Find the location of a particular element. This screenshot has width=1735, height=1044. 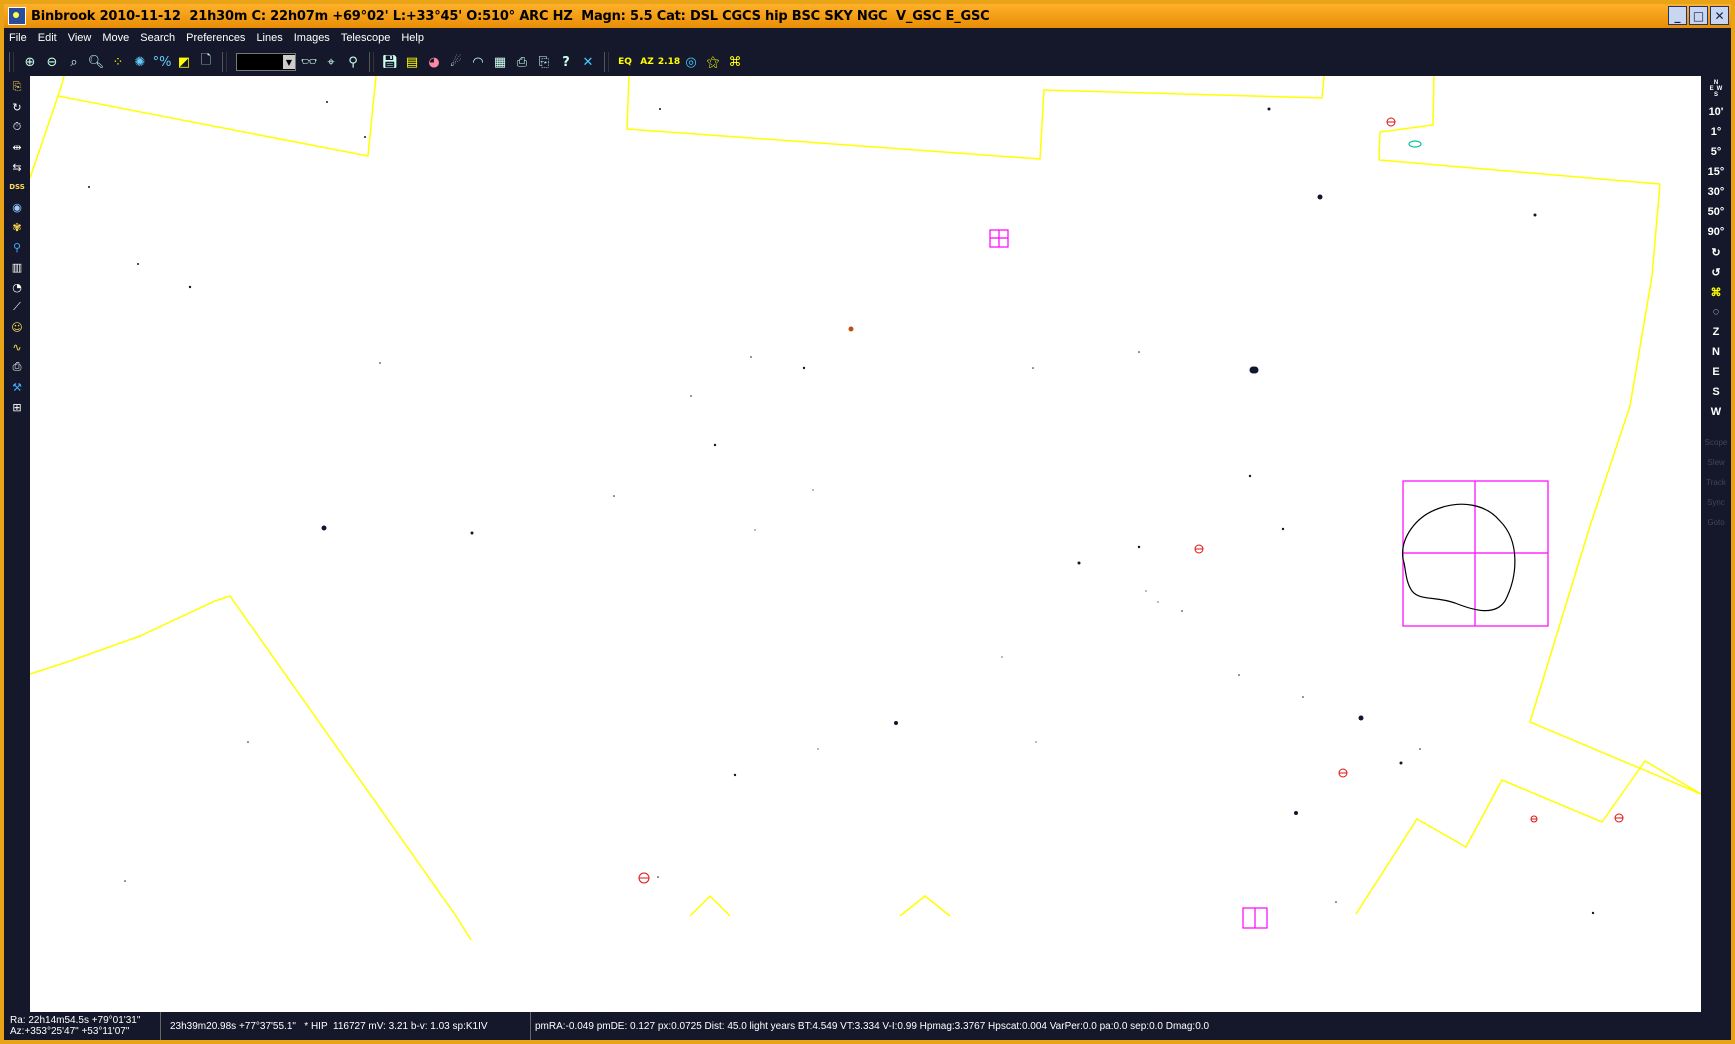

dial-icon: ◔ is located at coordinates (17, 287).